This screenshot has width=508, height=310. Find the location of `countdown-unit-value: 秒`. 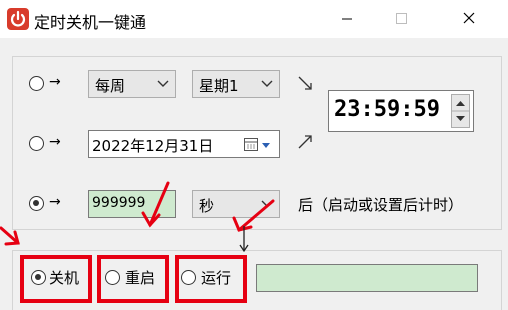

countdown-unit-value: 秒 is located at coordinates (207, 206).